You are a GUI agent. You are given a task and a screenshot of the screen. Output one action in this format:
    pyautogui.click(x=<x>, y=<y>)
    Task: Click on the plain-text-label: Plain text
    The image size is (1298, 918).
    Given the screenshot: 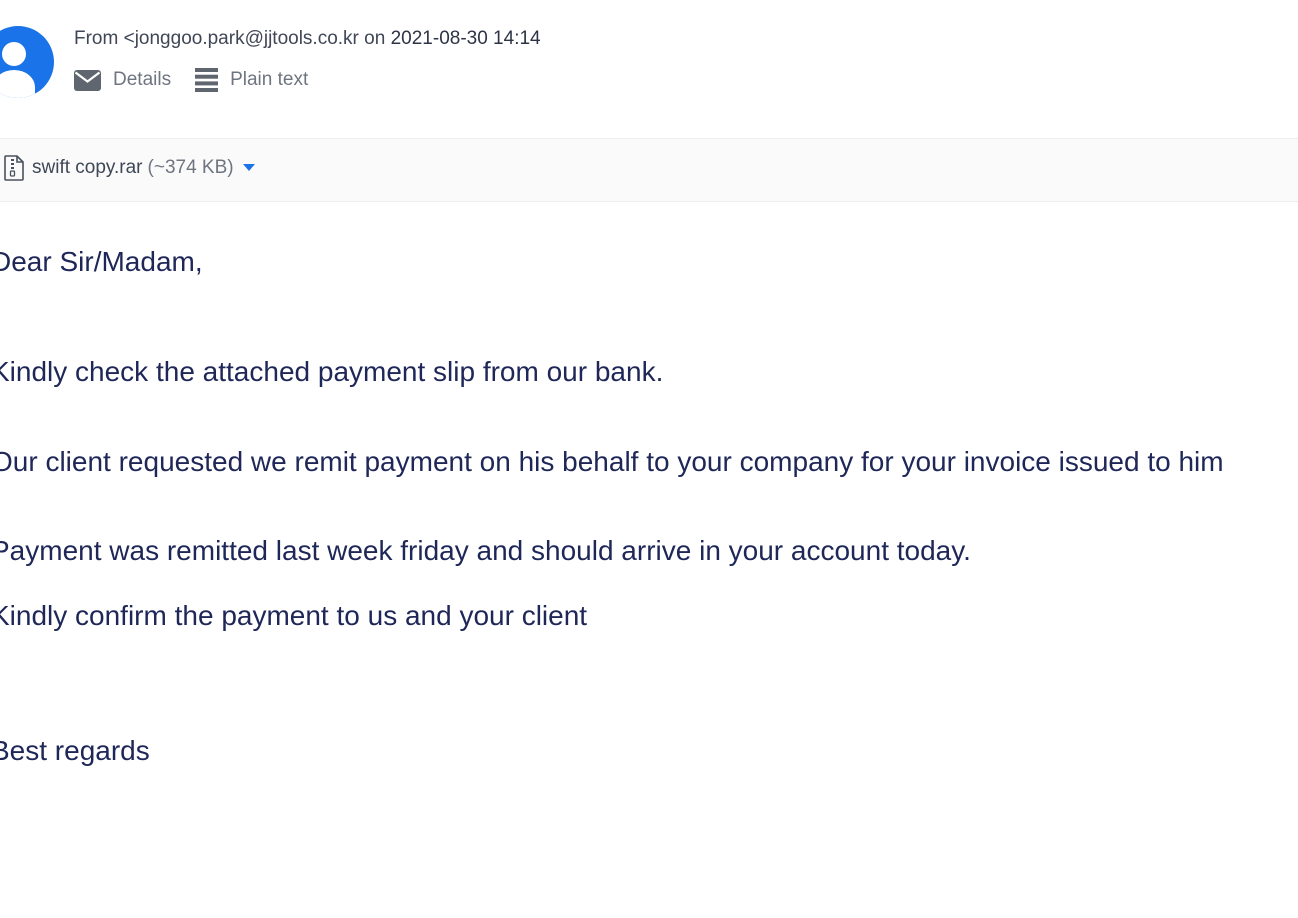 What is the action you would take?
    pyautogui.click(x=269, y=79)
    